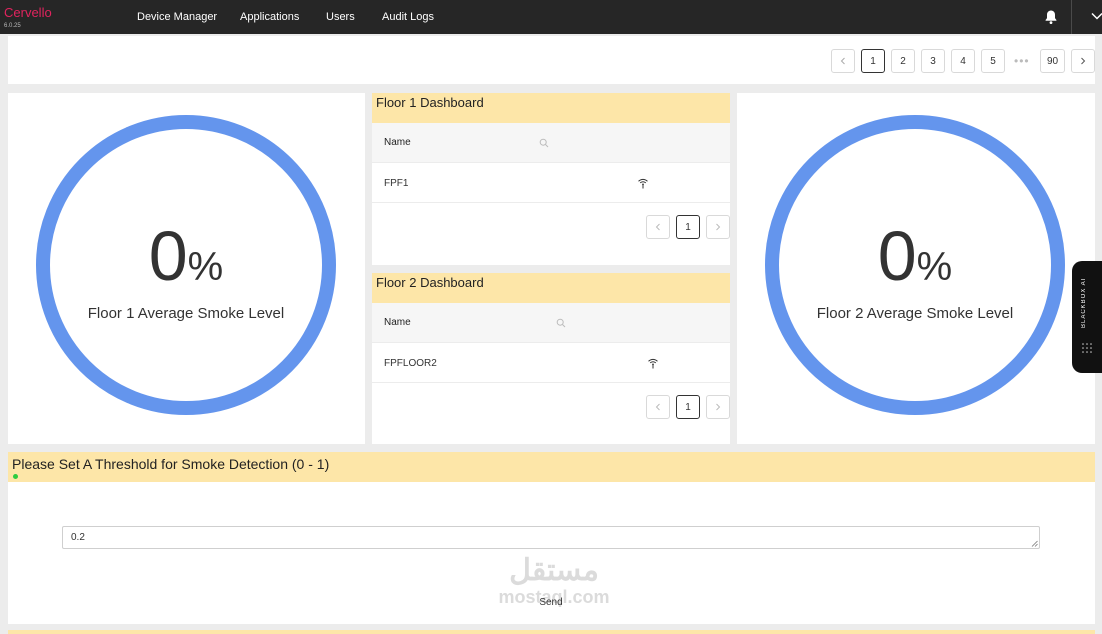 The height and width of the screenshot is (634, 1102). I want to click on bell-icon, so click(1051, 17).